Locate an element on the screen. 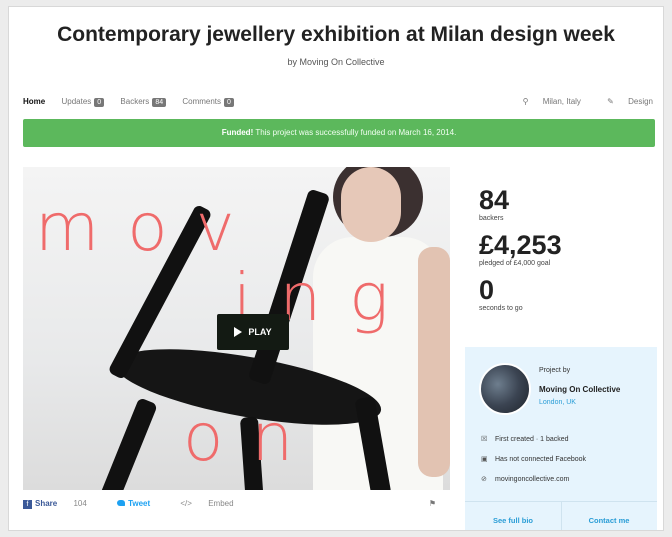  comments-count-badge: 0 is located at coordinates (229, 102).